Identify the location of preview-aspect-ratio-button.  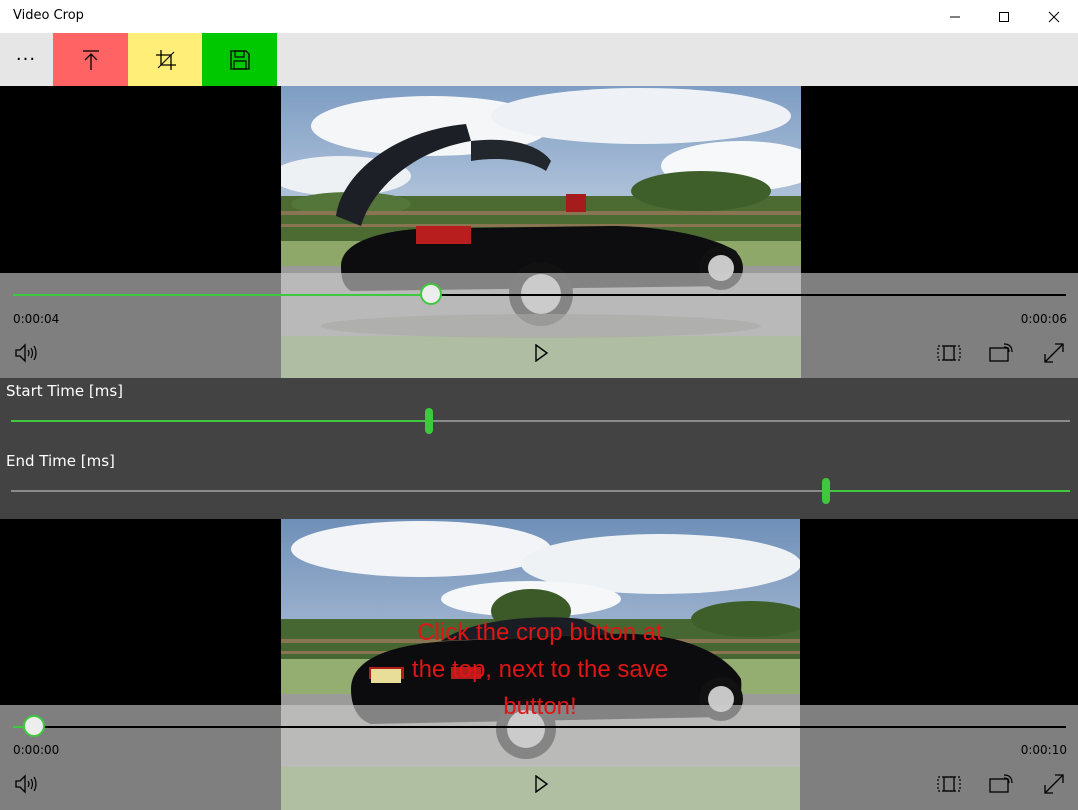
(949, 784).